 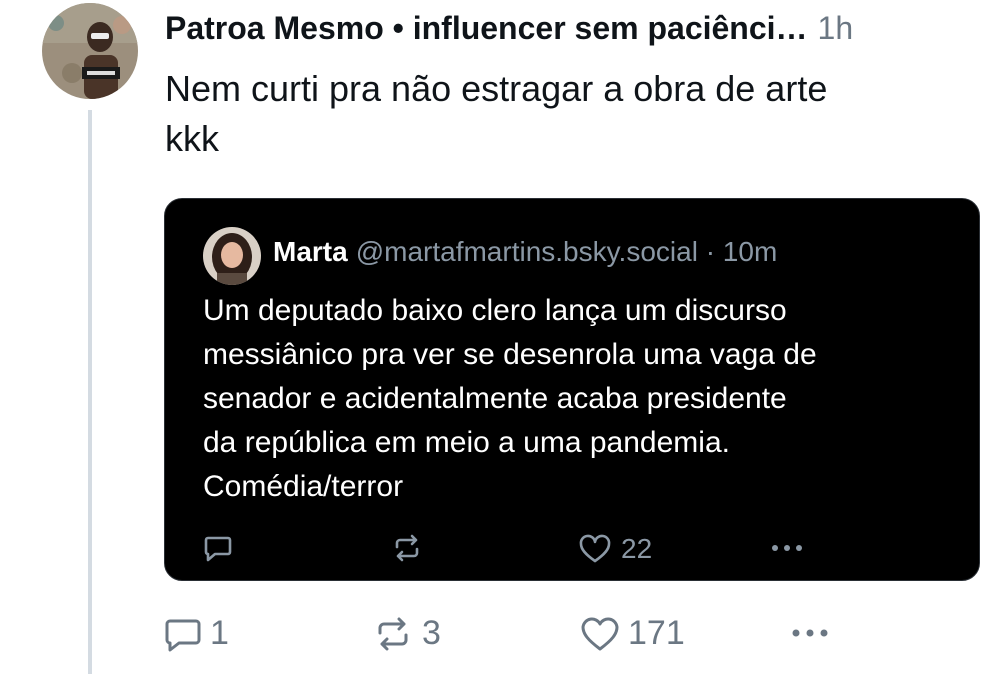 What do you see at coordinates (431, 633) in the screenshot?
I see `repost-count: 3` at bounding box center [431, 633].